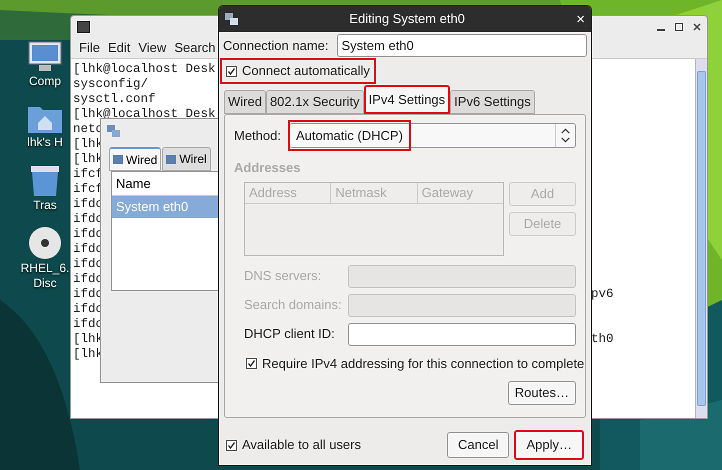 The height and width of the screenshot is (470, 722). Describe the element at coordinates (407, 99) in the screenshot. I see `tab: IPv4 Settings` at that location.